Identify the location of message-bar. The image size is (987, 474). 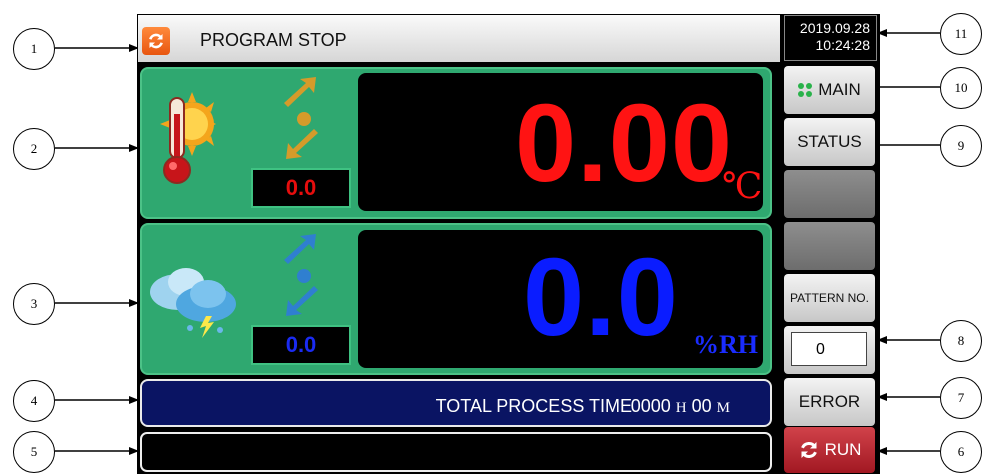
(456, 452).